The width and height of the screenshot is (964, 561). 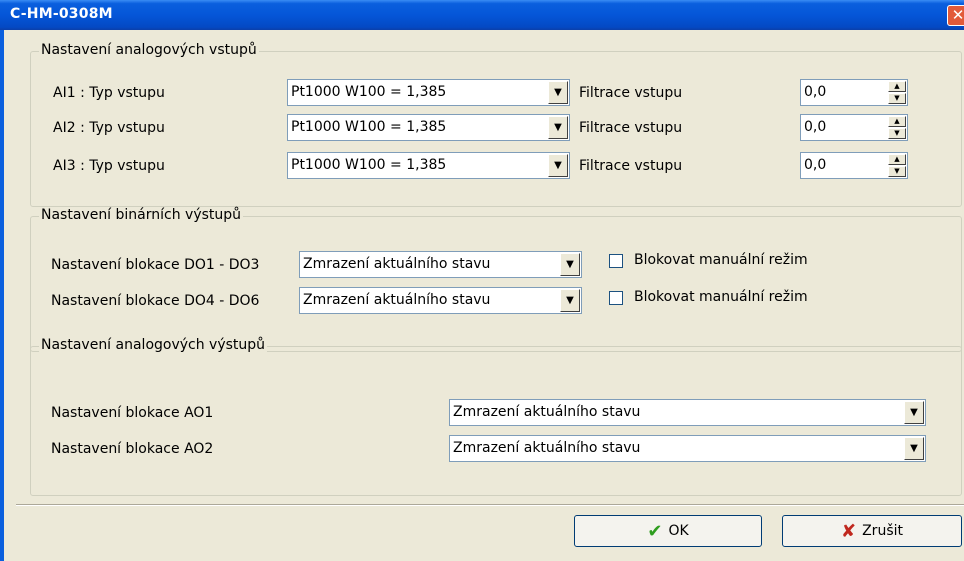 I want to click on analog-inputs-legend: Nastavení analogových vstupů, so click(x=149, y=50).